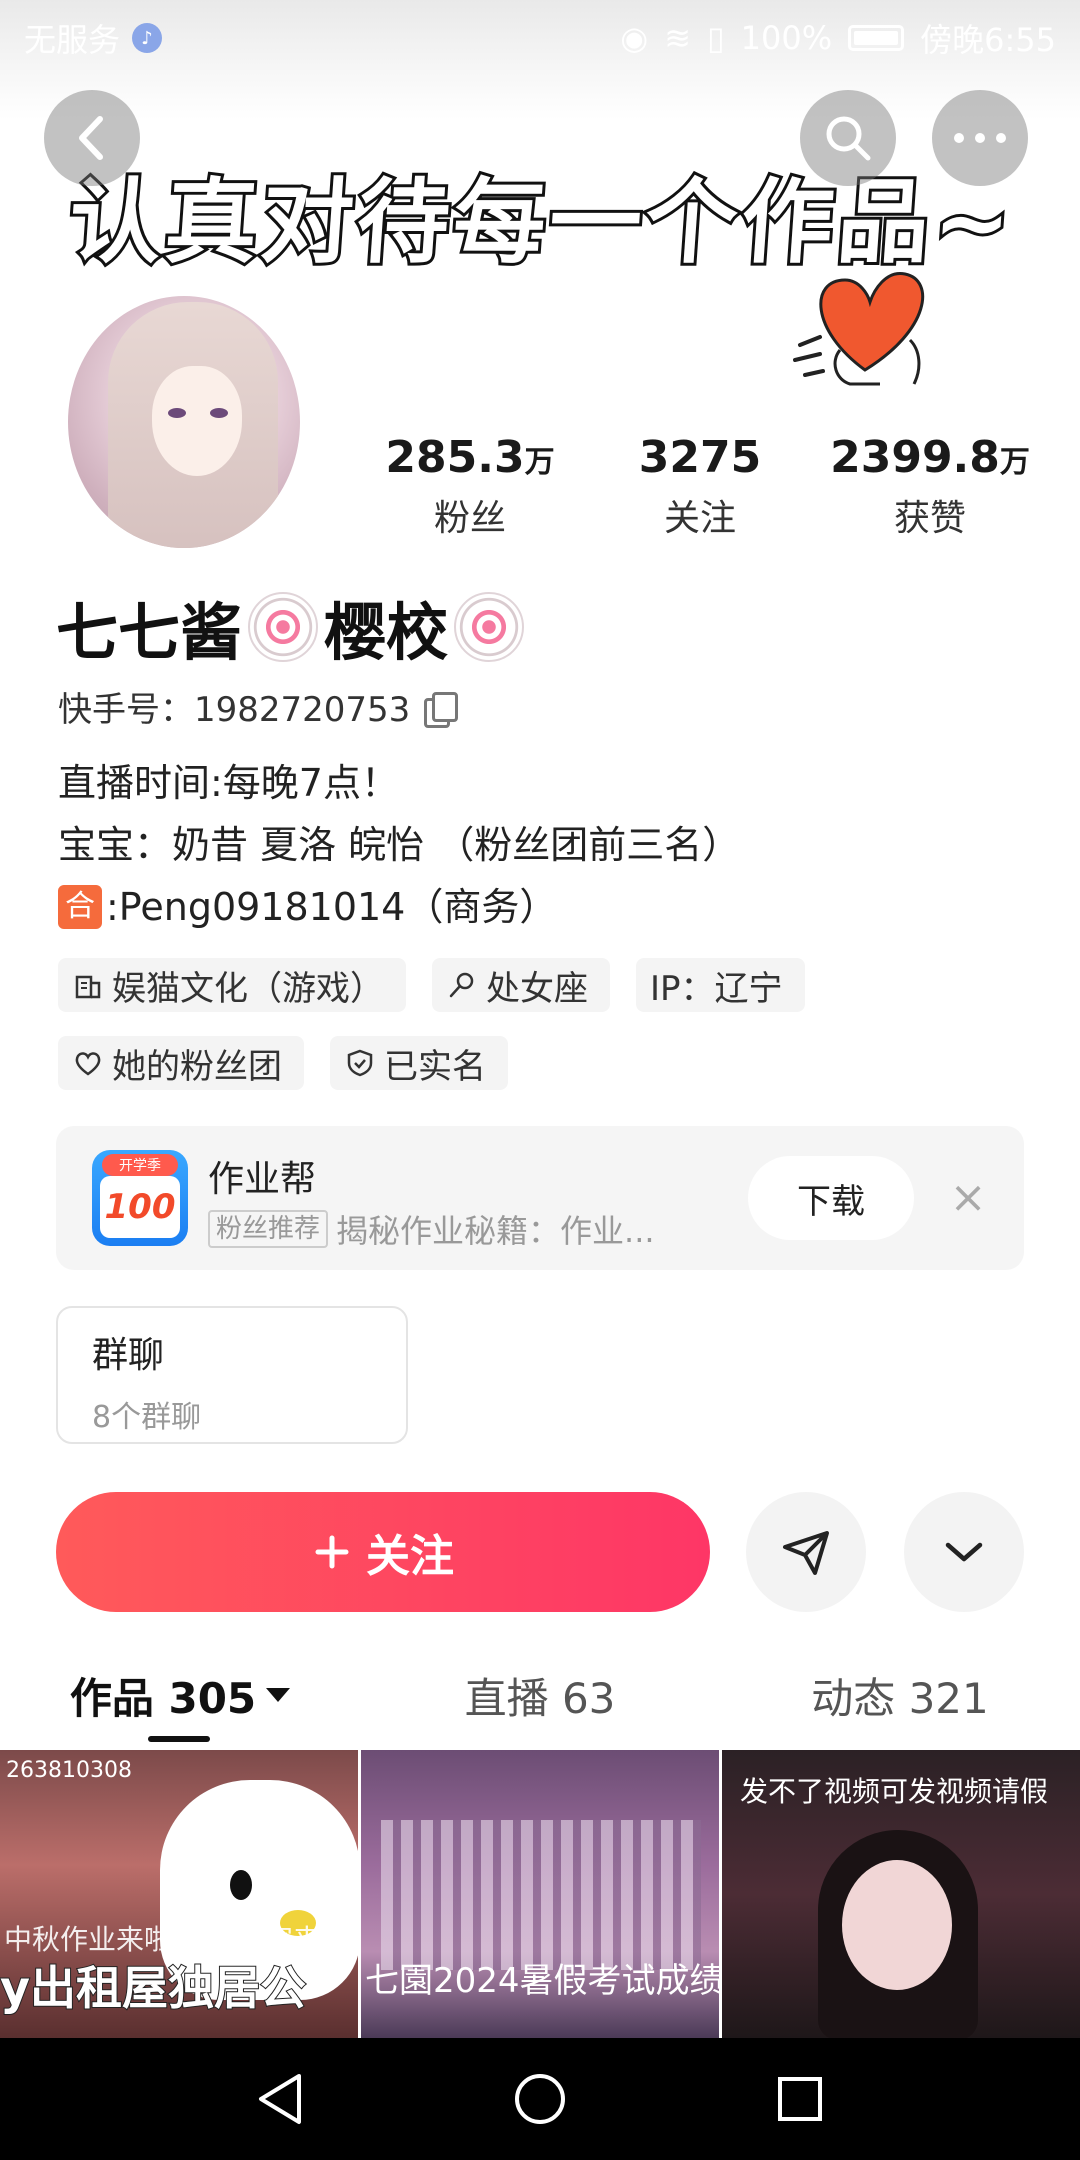 The height and width of the screenshot is (2160, 1080). I want to click on nav-recents-button, so click(800, 2099).